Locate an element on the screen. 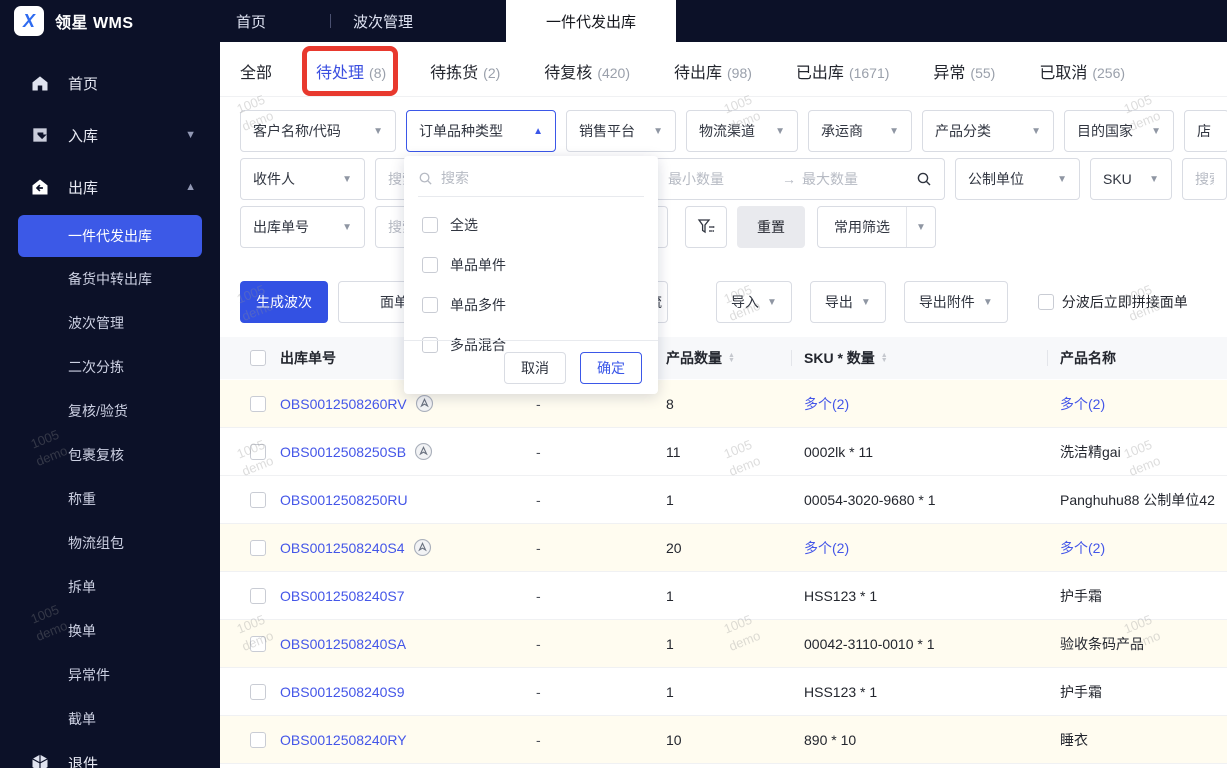 The width and height of the screenshot is (1227, 768). cell-dash: - is located at coordinates (538, 547).